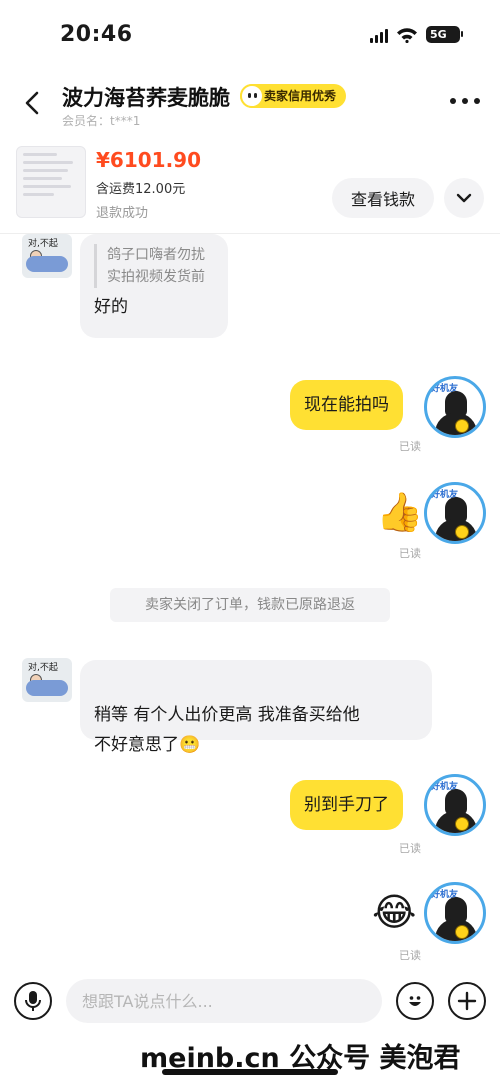 This screenshot has height=1084, width=500. What do you see at coordinates (383, 198) in the screenshot?
I see `view-money-button: 查看钱款` at bounding box center [383, 198].